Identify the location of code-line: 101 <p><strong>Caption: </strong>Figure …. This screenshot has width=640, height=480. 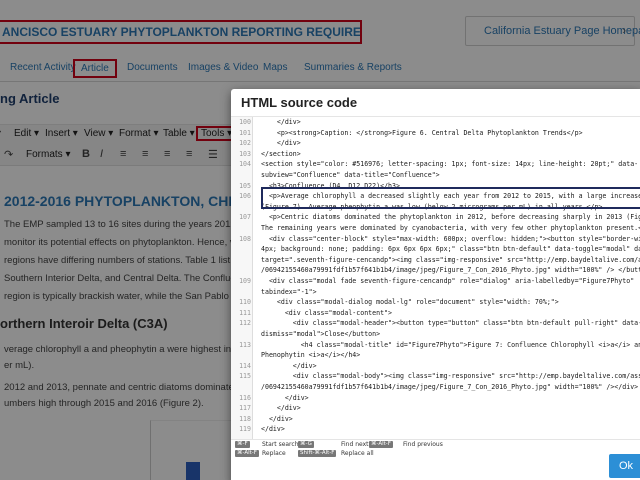
(435, 133).